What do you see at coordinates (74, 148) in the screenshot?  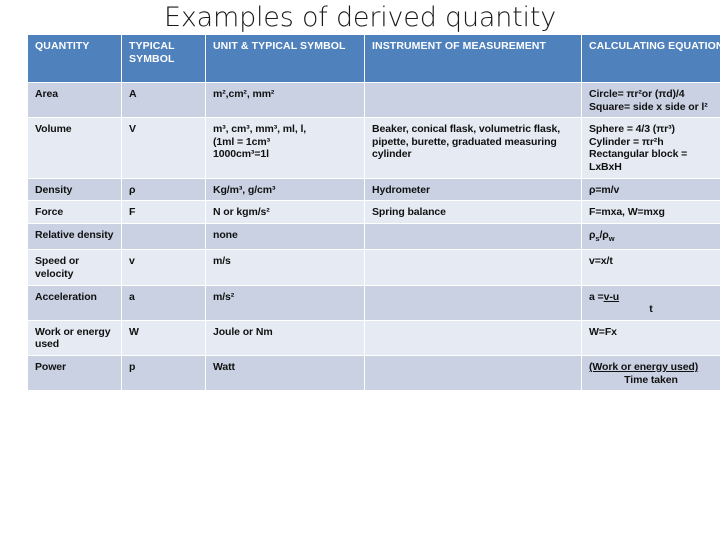 I see `cell-quantity: Volume` at bounding box center [74, 148].